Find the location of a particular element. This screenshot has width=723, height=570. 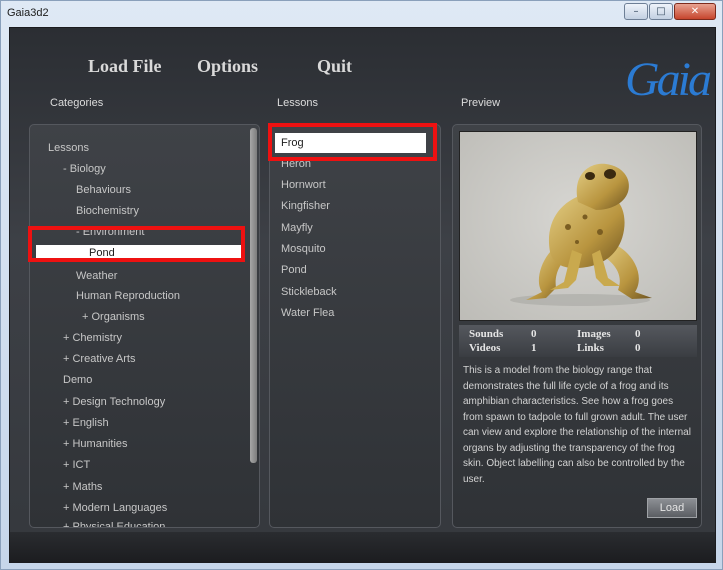

tree-item-humanities: + Humanities is located at coordinates (95, 444).